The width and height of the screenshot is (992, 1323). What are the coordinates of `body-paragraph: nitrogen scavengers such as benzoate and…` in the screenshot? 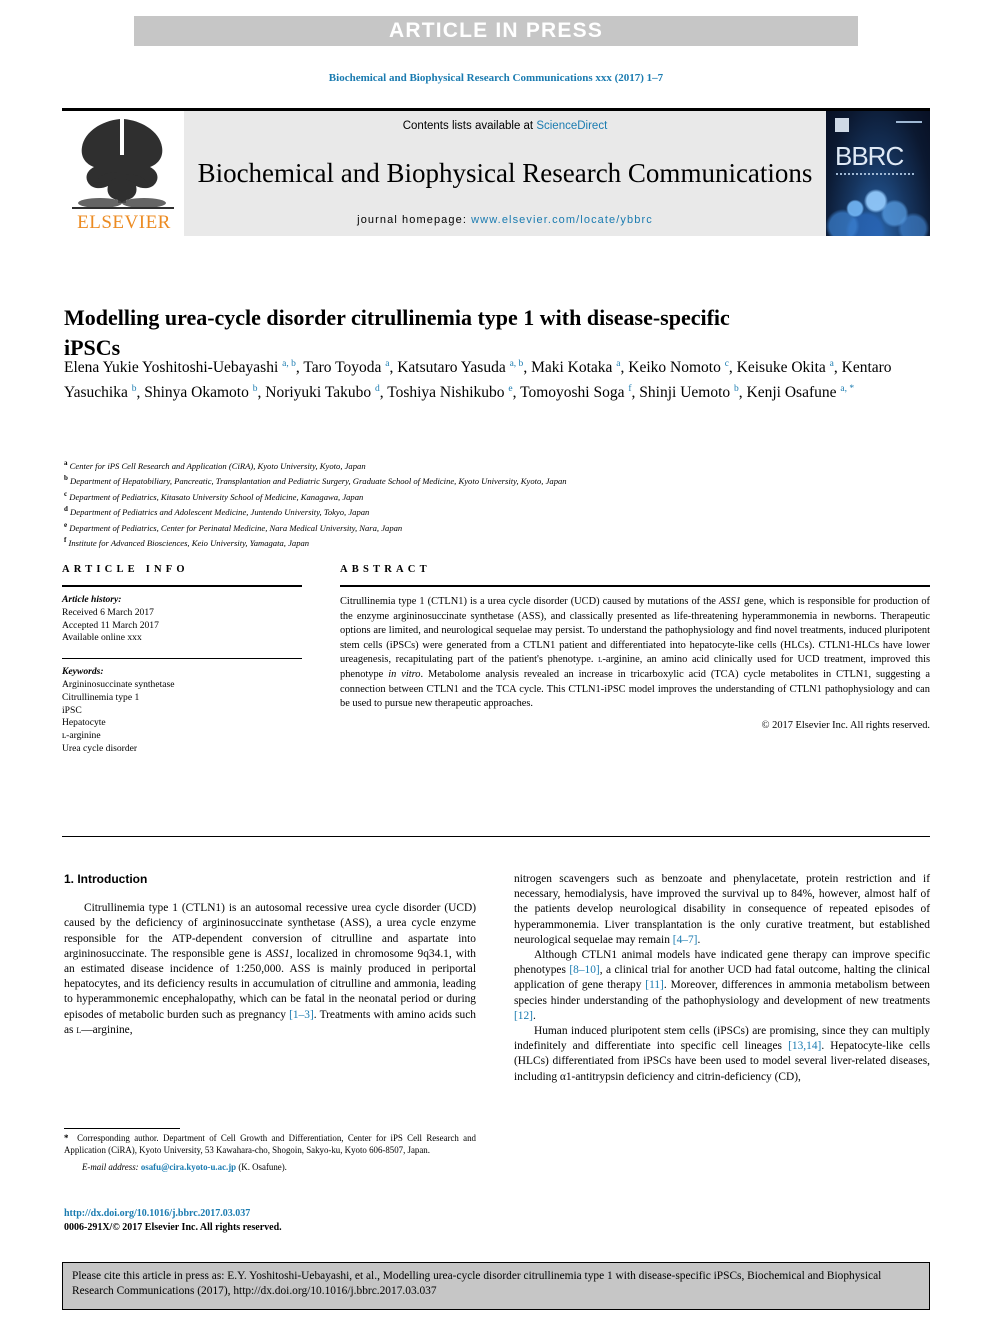 It's located at (722, 909).